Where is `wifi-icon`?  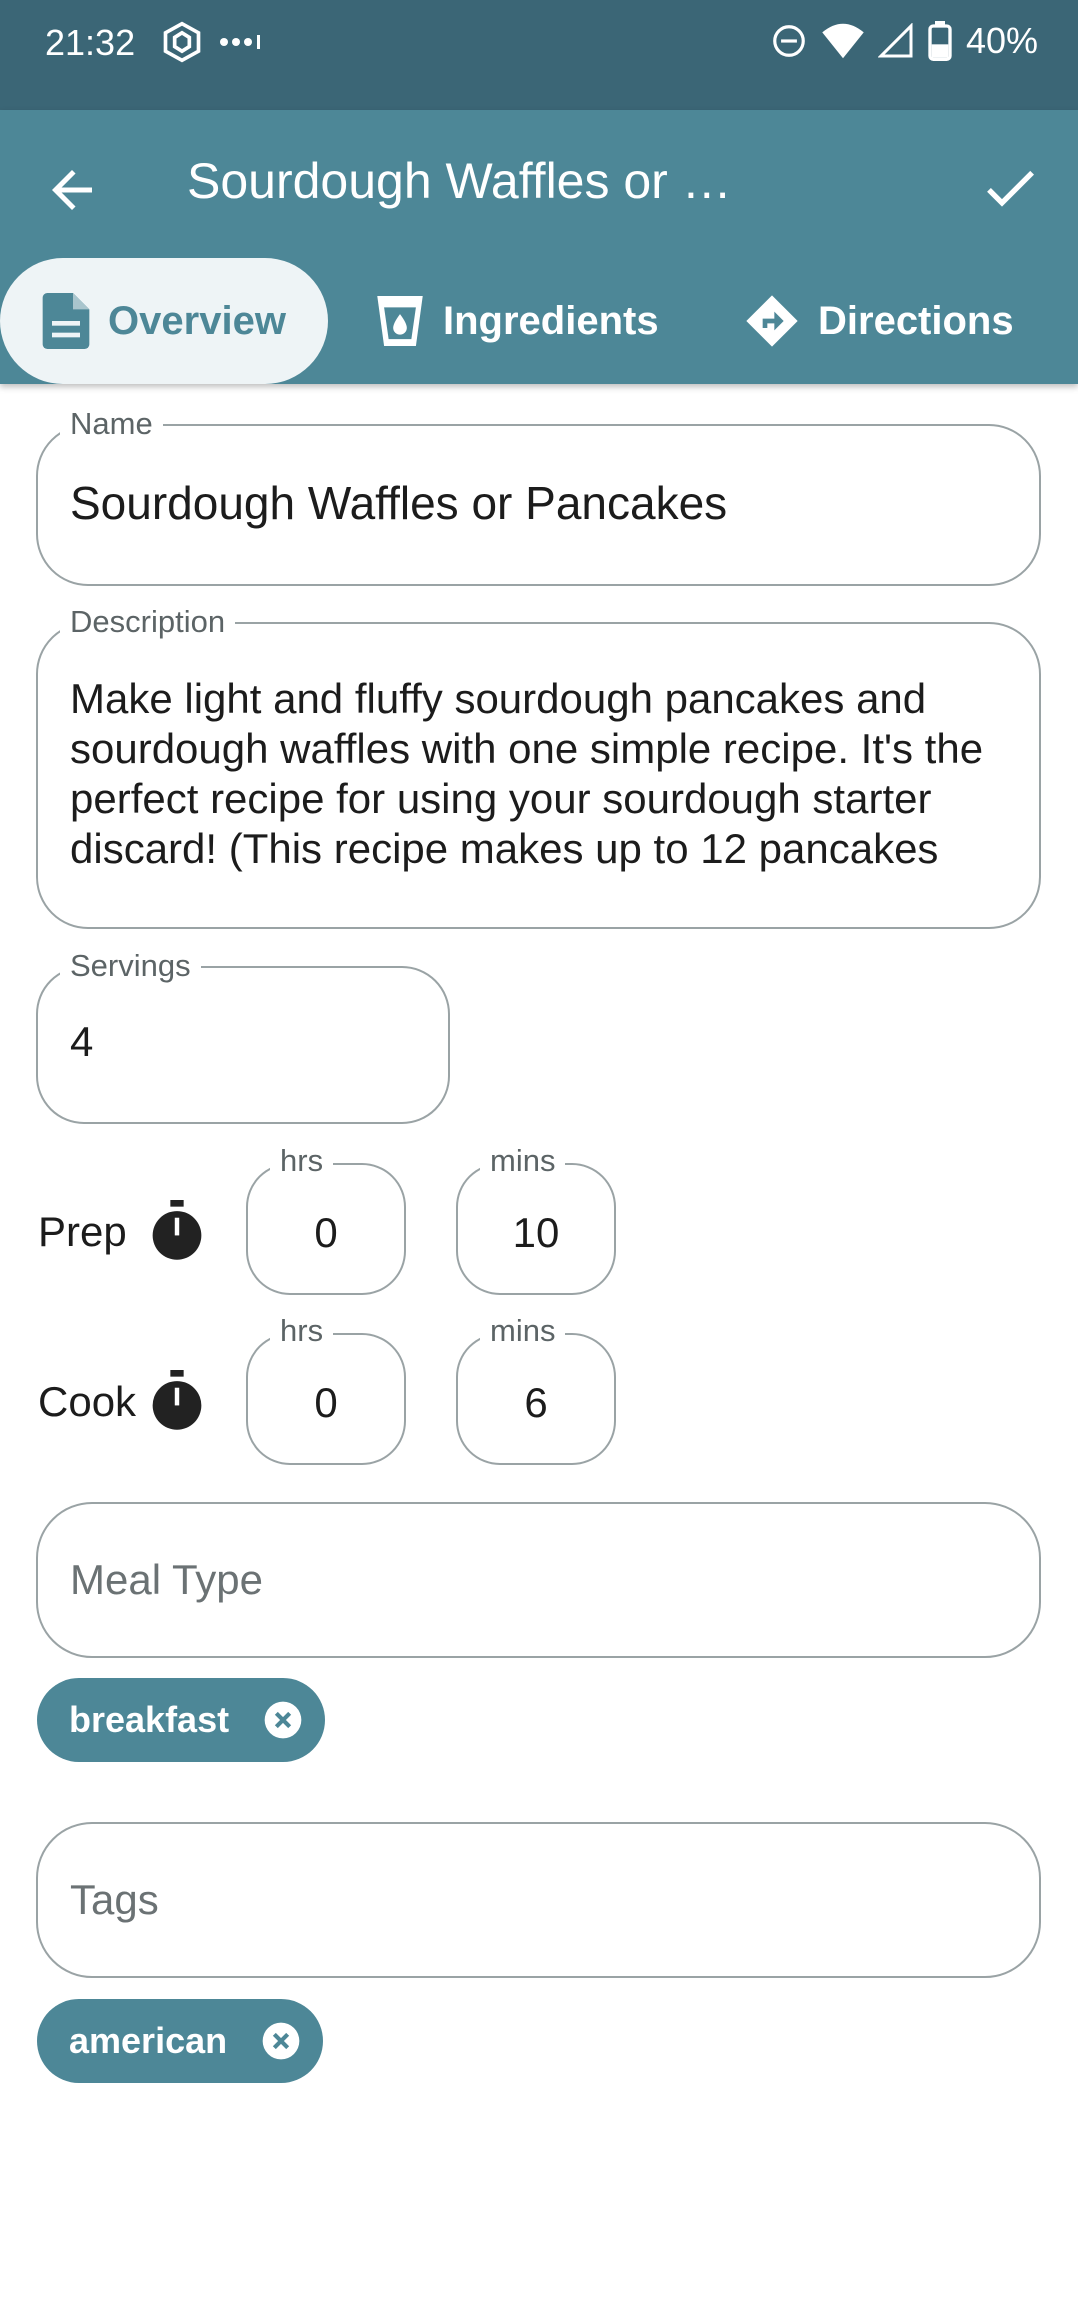
wifi-icon is located at coordinates (843, 41).